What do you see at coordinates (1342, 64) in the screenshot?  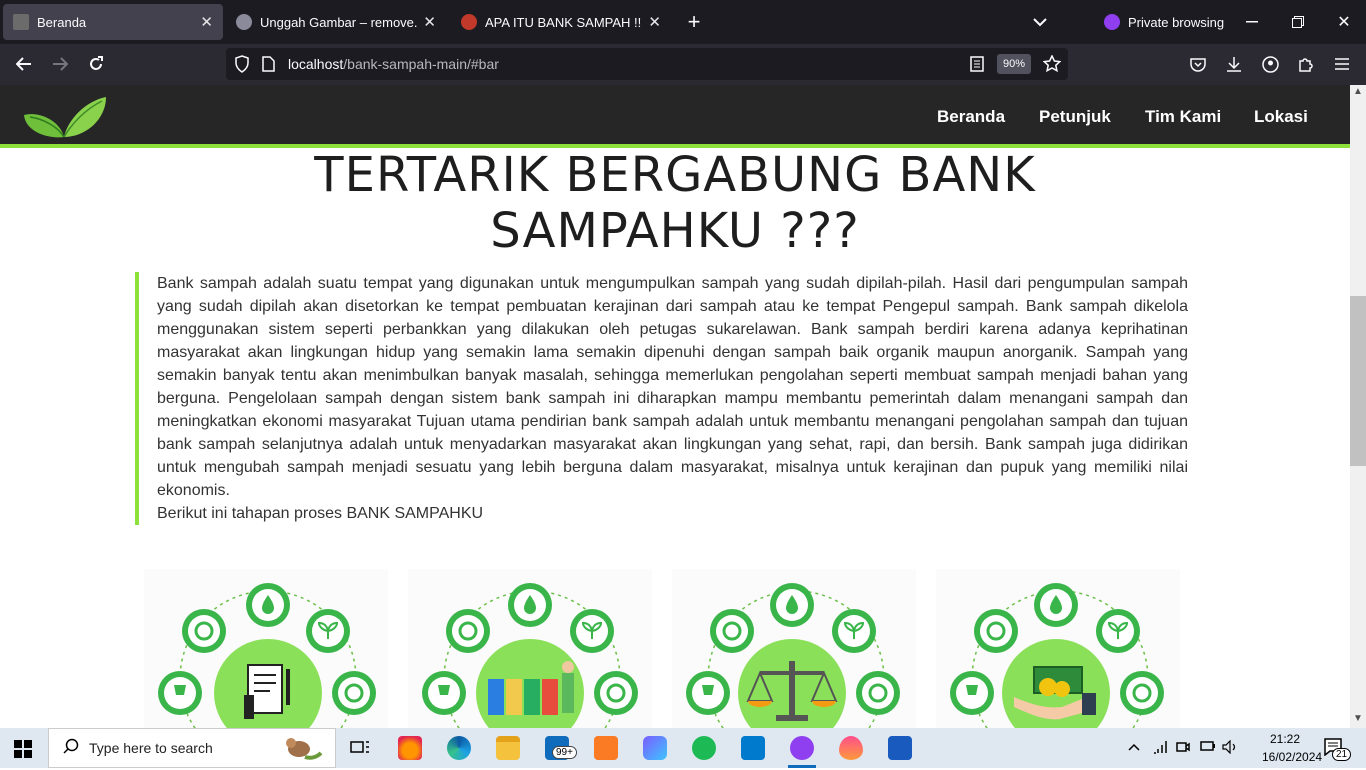 I see `application-menu-icon` at bounding box center [1342, 64].